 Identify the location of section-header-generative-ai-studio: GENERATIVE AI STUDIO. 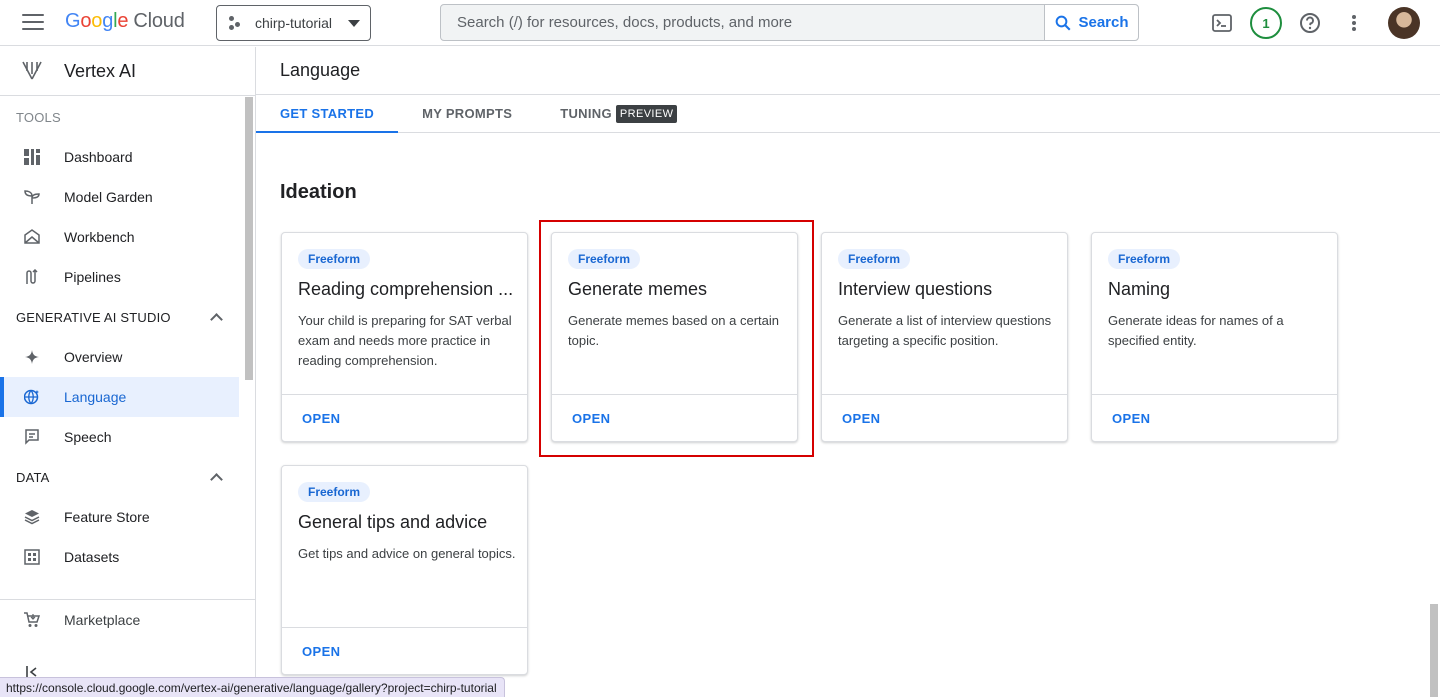
(127, 317).